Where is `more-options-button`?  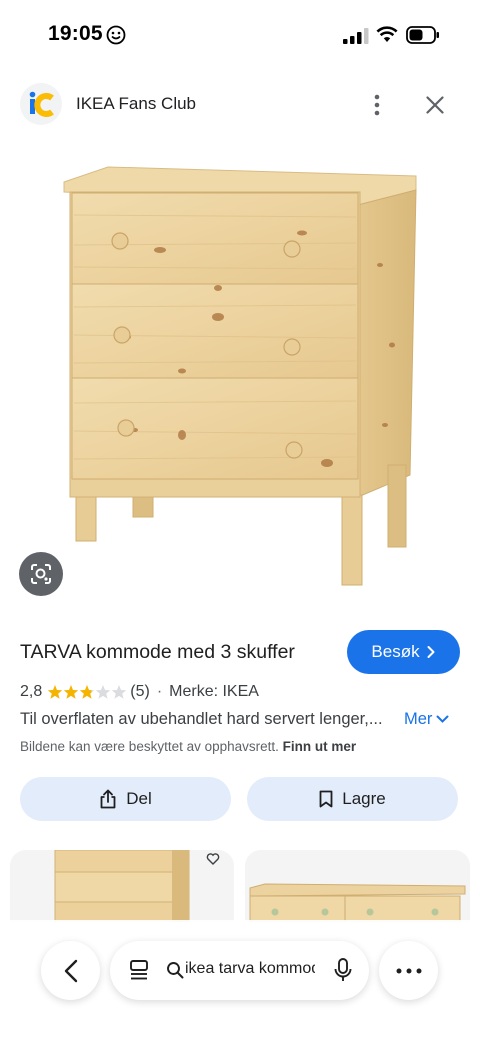 more-options-button is located at coordinates (377, 105).